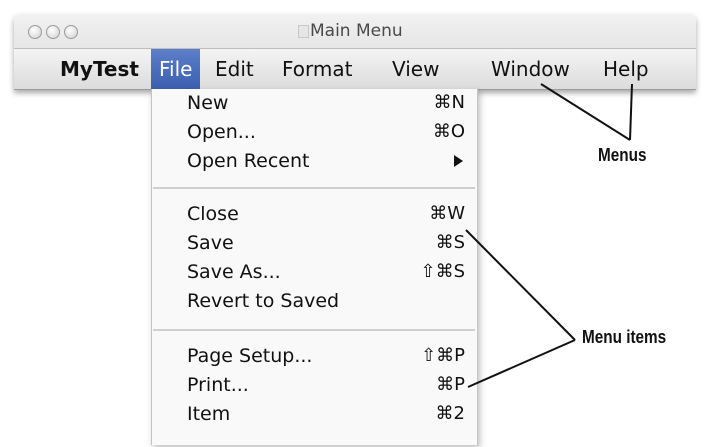 This screenshot has width=712, height=447. I want to click on annotation-menus: Menus, so click(622, 155).